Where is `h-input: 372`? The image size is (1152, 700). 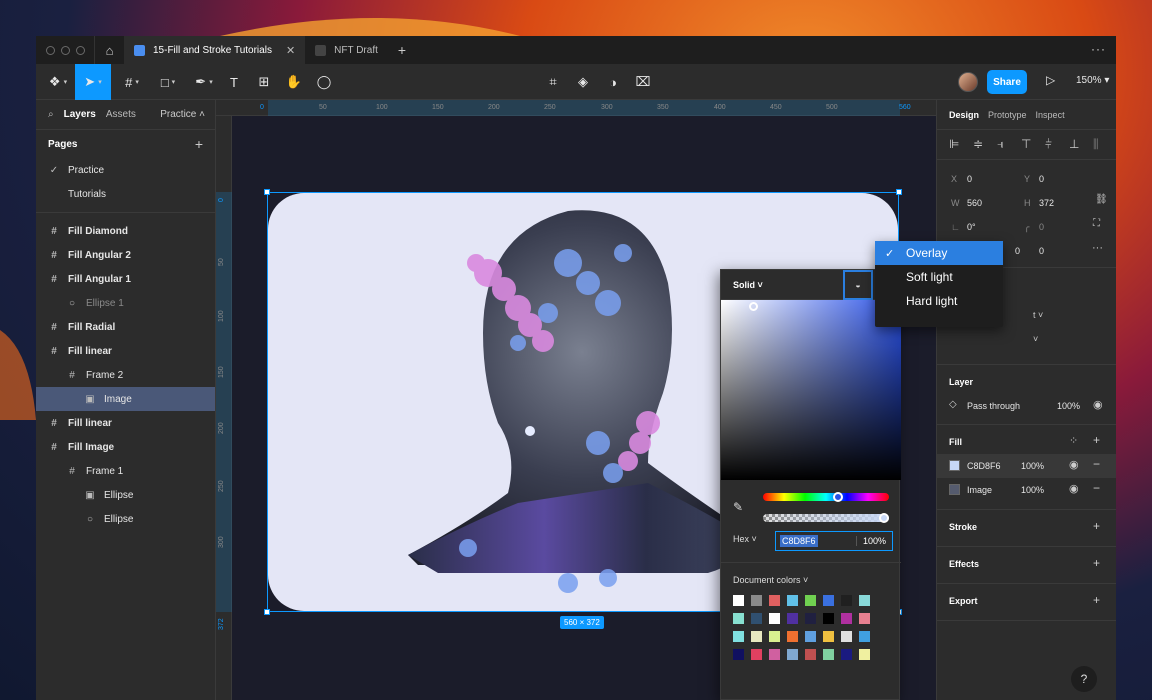 h-input: 372 is located at coordinates (1046, 203).